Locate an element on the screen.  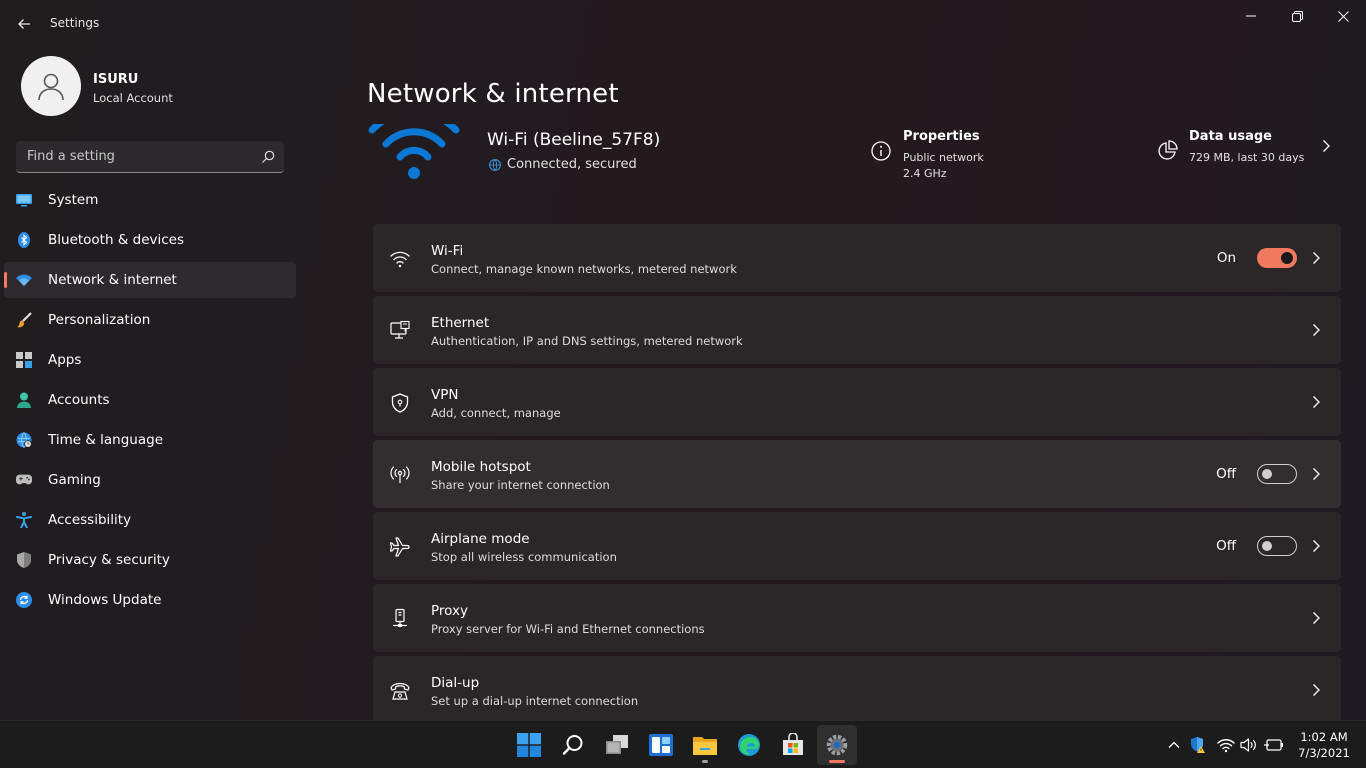
gamepad-icon is located at coordinates (24, 480).